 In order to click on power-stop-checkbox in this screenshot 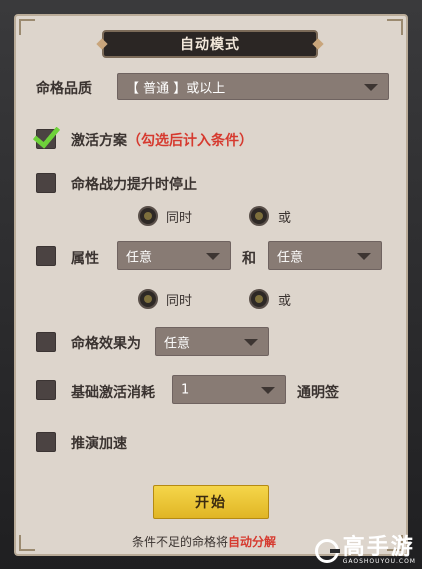, I will do `click(46, 183)`.